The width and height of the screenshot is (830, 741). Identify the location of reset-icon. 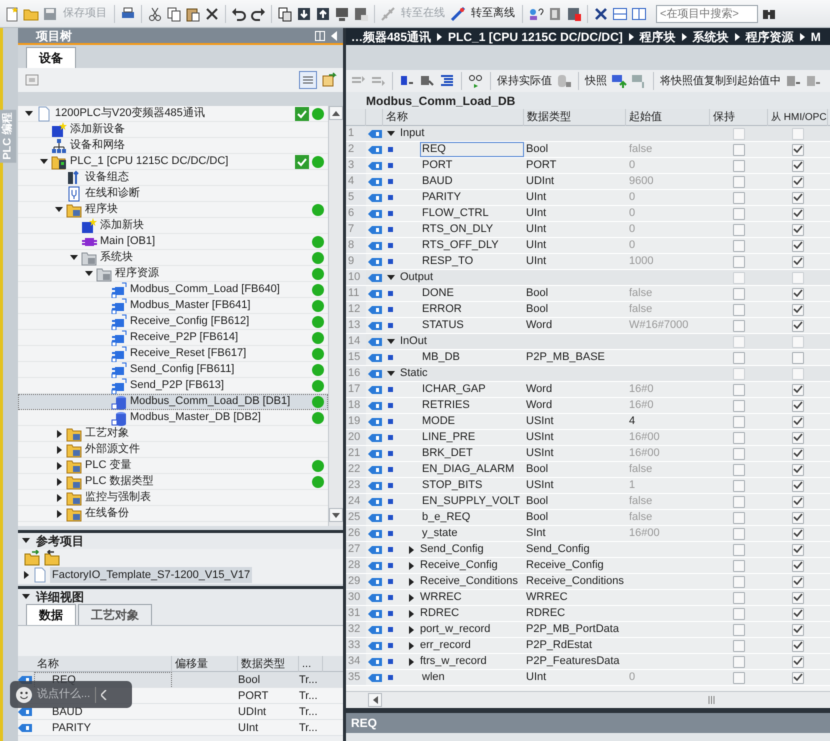
(793, 81).